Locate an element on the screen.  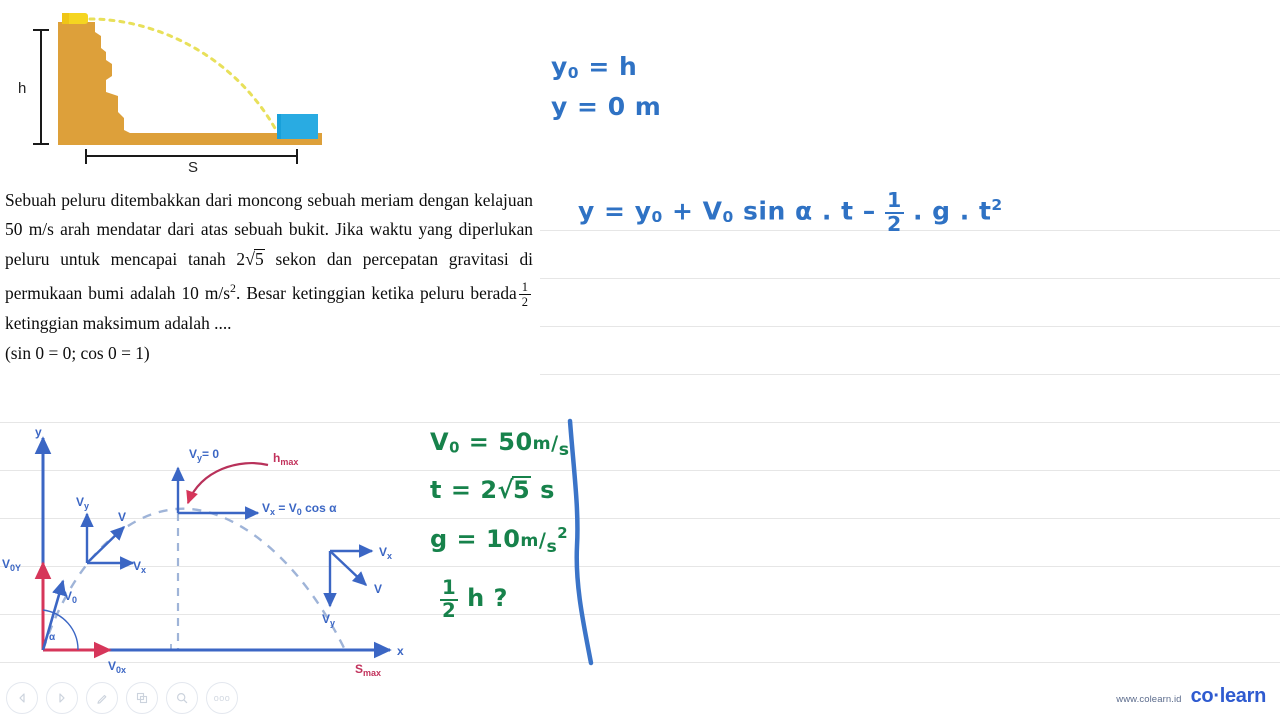
brand-footer: www.colearn.id co·learn is located at coordinates (1191, 696).